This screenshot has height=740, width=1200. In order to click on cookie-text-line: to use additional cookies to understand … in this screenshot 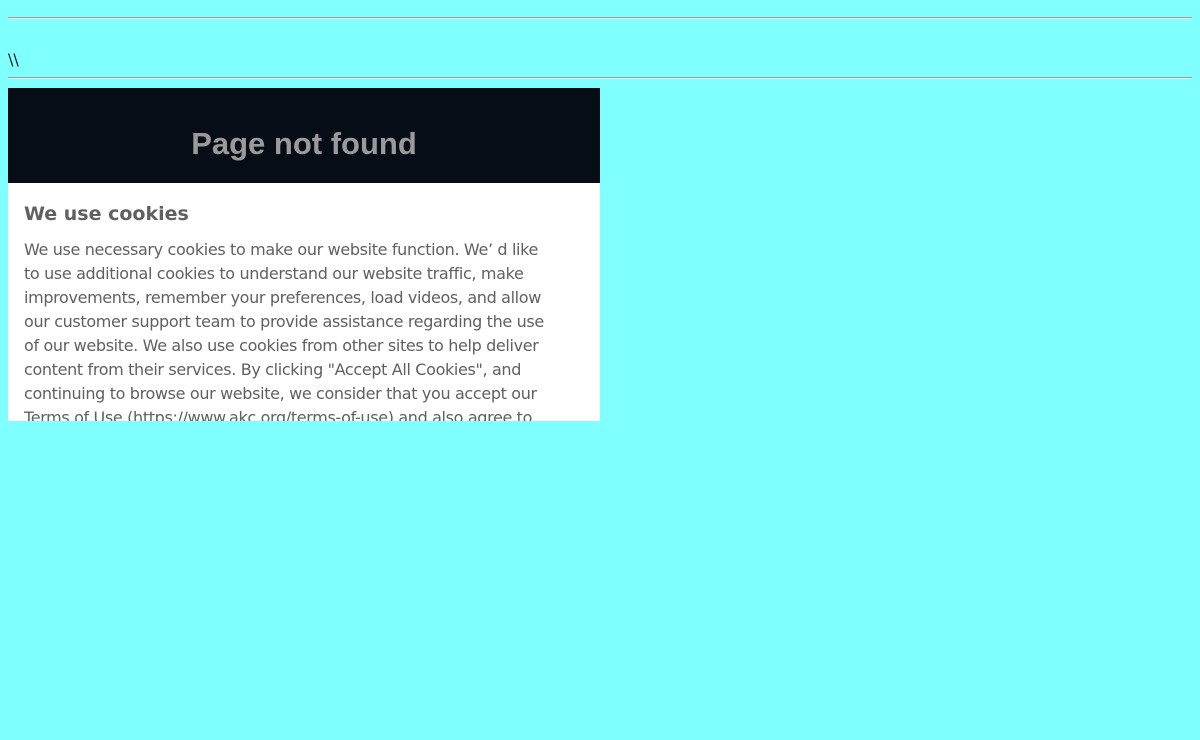, I will do `click(274, 273)`.